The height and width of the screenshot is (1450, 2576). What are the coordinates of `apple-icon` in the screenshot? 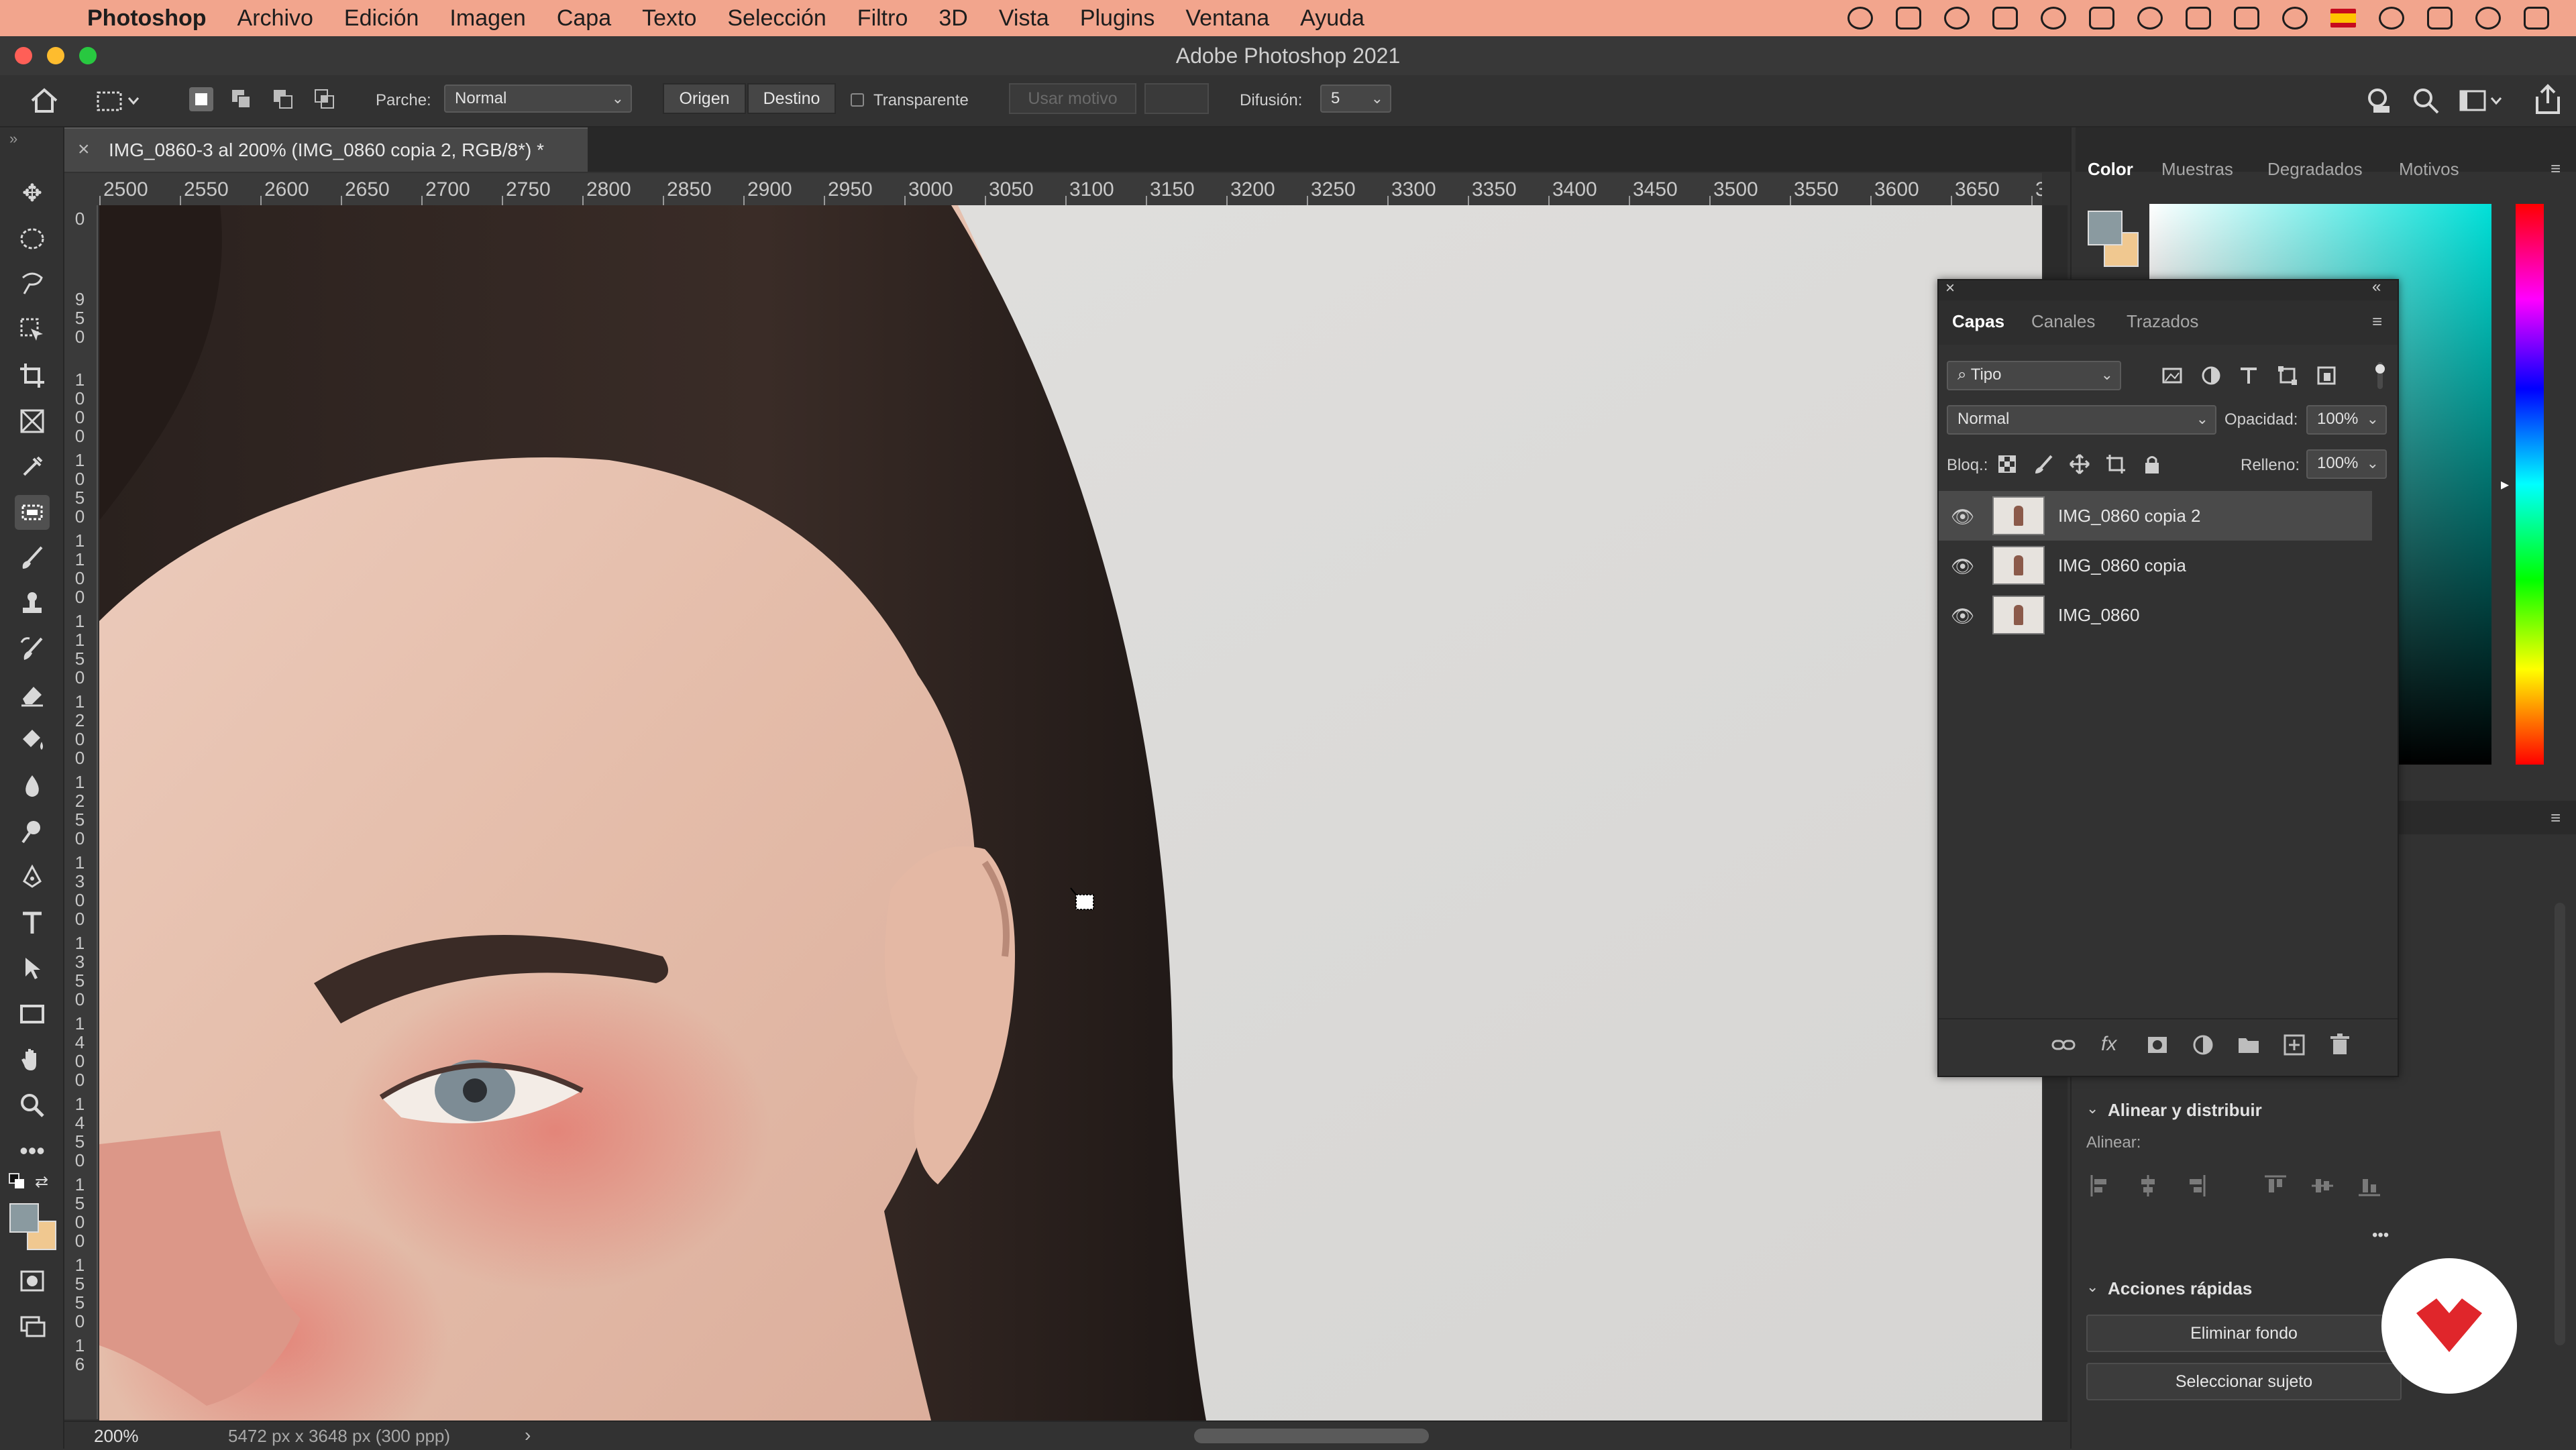 It's located at (45, 18).